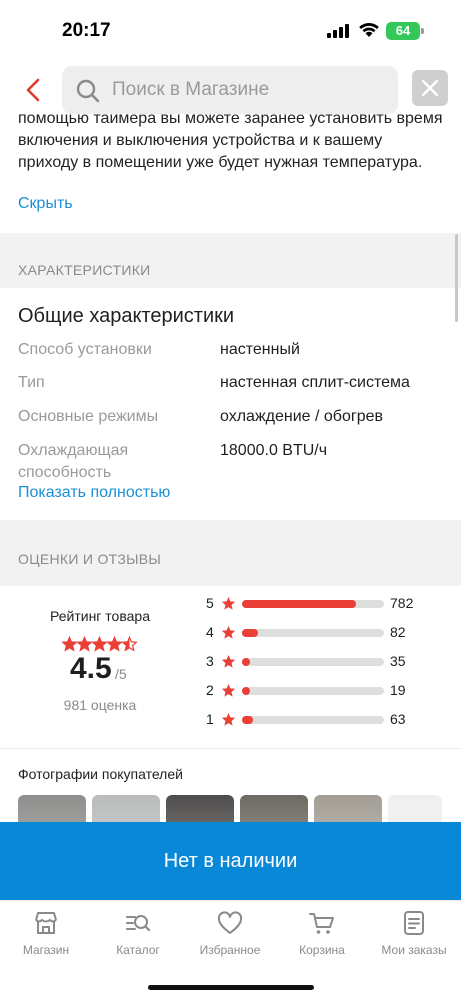 This screenshot has width=461, height=999. What do you see at coordinates (100, 616) in the screenshot?
I see `rating-caption: Рейтинг товара` at bounding box center [100, 616].